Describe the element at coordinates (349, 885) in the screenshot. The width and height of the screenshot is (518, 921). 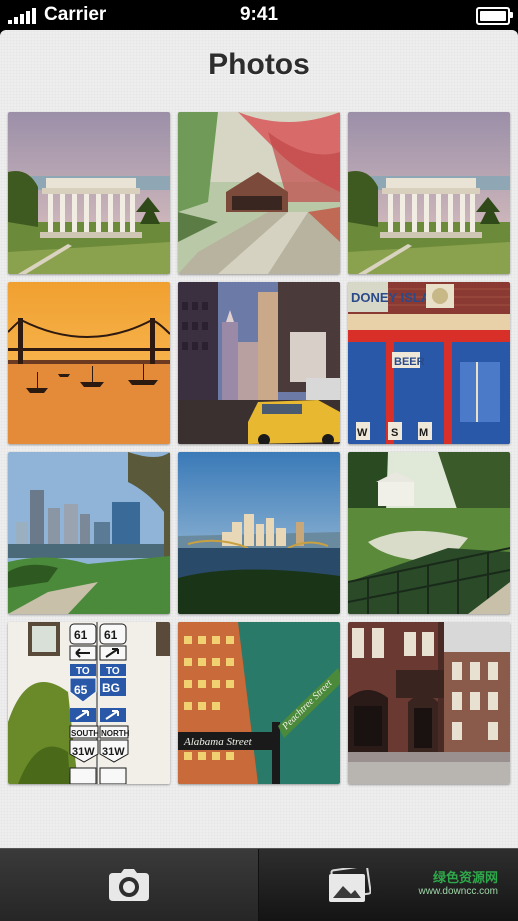
I see `photo-library-icon` at that location.